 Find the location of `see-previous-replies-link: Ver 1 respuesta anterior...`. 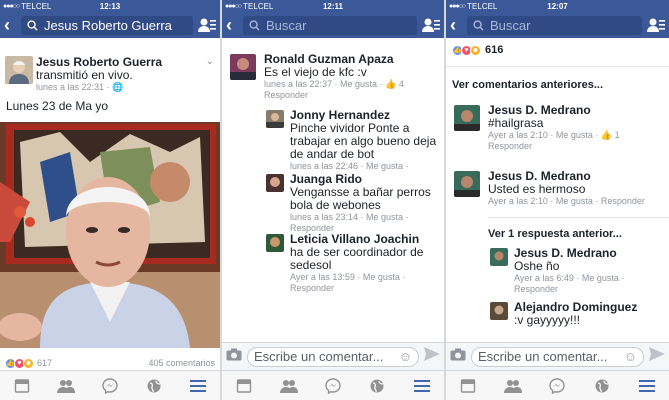

see-previous-replies-link: Ver 1 respuesta anterior... is located at coordinates (578, 231).